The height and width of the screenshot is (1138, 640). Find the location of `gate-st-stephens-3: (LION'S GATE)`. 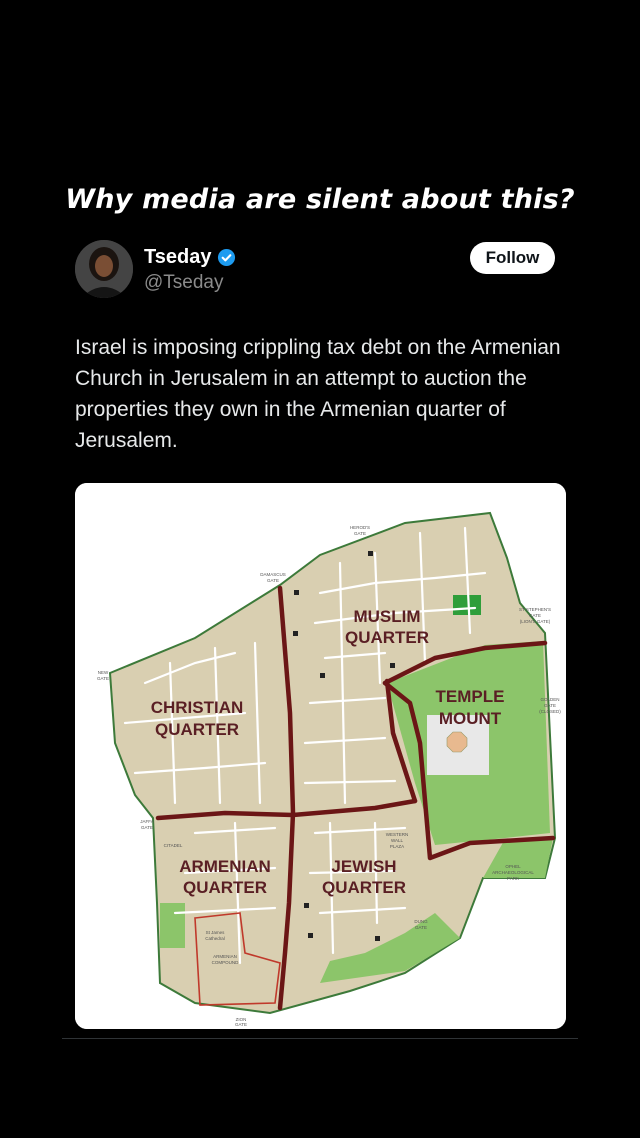

gate-st-stephens-3: (LION'S GATE) is located at coordinates (535, 621).